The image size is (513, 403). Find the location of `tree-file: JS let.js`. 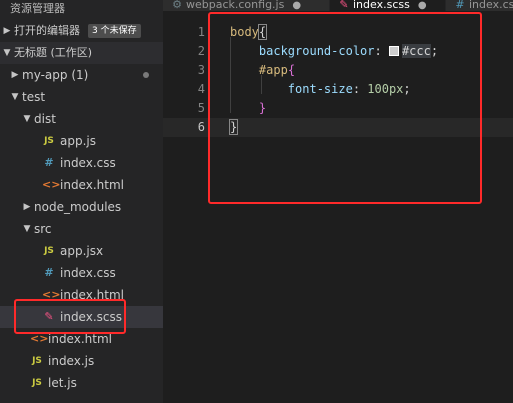

tree-file: JS let.js is located at coordinates (81, 383).